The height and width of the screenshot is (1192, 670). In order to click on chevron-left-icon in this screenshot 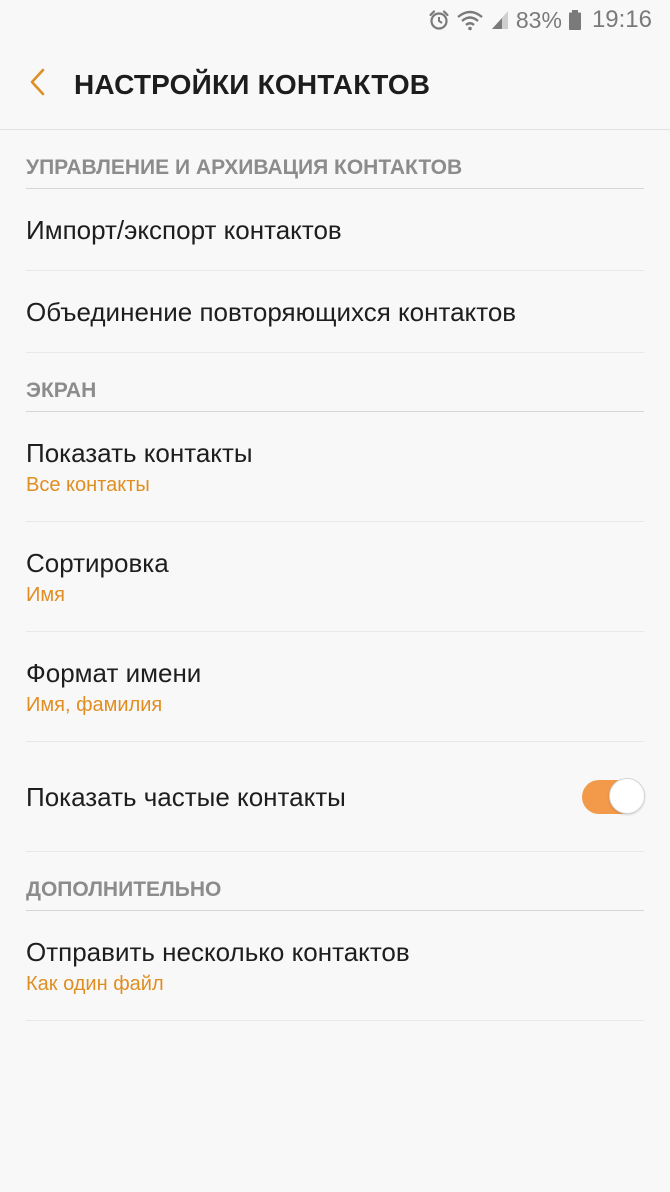, I will do `click(37, 84)`.